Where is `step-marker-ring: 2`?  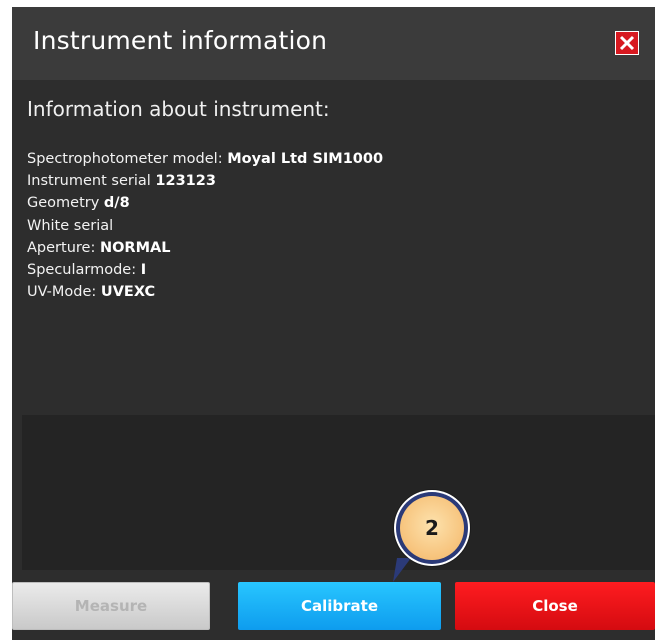
step-marker-ring: 2 is located at coordinates (432, 528).